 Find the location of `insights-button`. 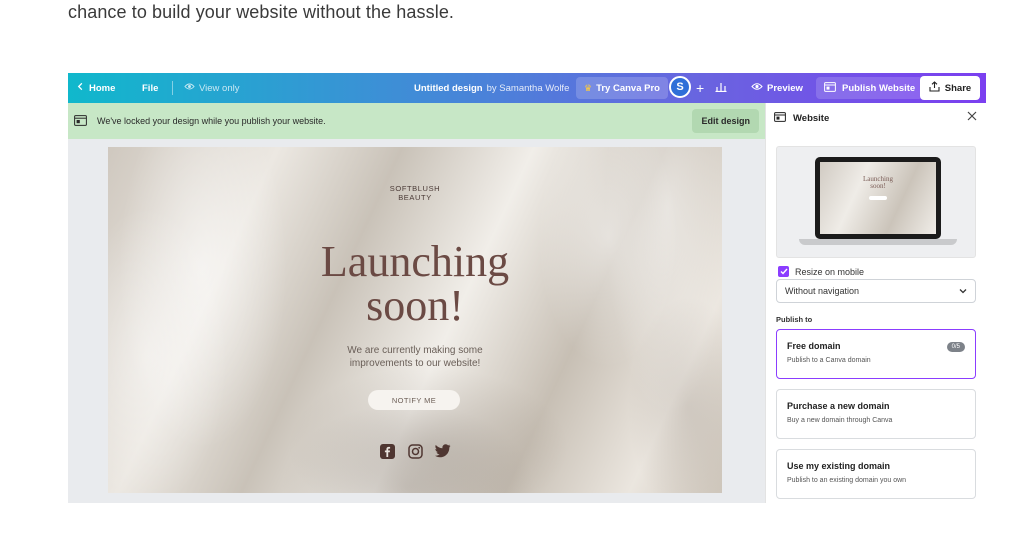

insights-button is located at coordinates (721, 88).